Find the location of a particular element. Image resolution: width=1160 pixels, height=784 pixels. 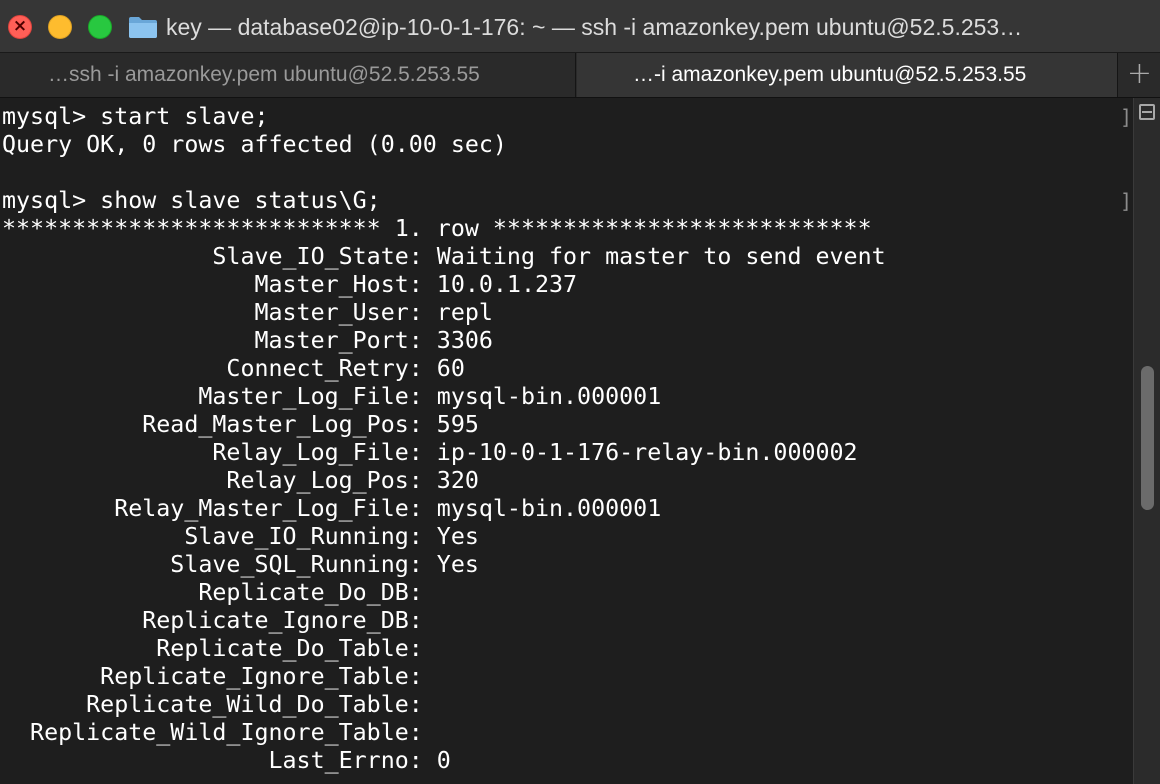

terminal-line: Relay_Master_Log_File: mysql-bin.000001 is located at coordinates (332, 508).